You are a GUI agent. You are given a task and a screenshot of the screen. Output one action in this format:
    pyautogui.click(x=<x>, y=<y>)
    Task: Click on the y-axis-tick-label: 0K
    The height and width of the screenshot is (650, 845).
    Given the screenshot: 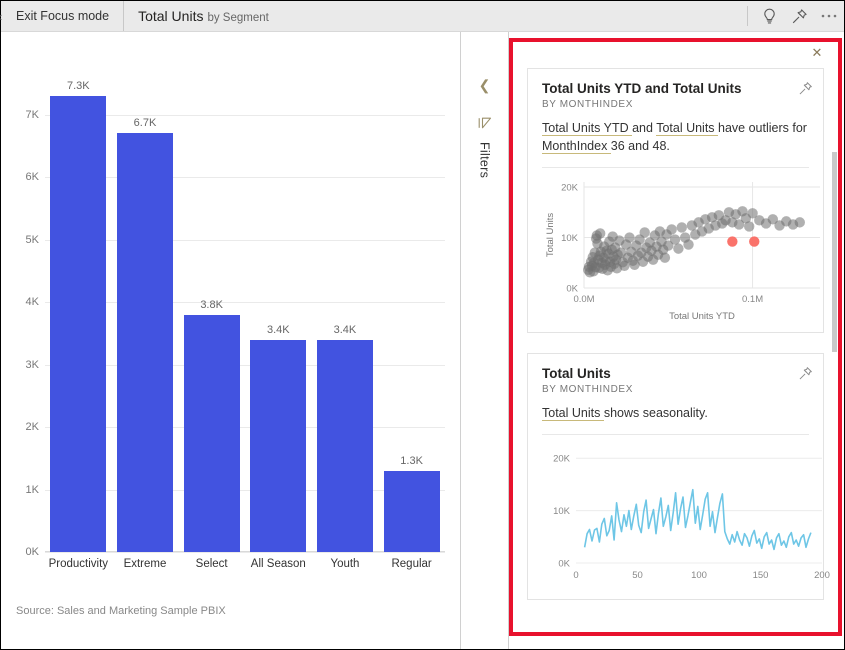 What is the action you would take?
    pyautogui.click(x=32, y=552)
    